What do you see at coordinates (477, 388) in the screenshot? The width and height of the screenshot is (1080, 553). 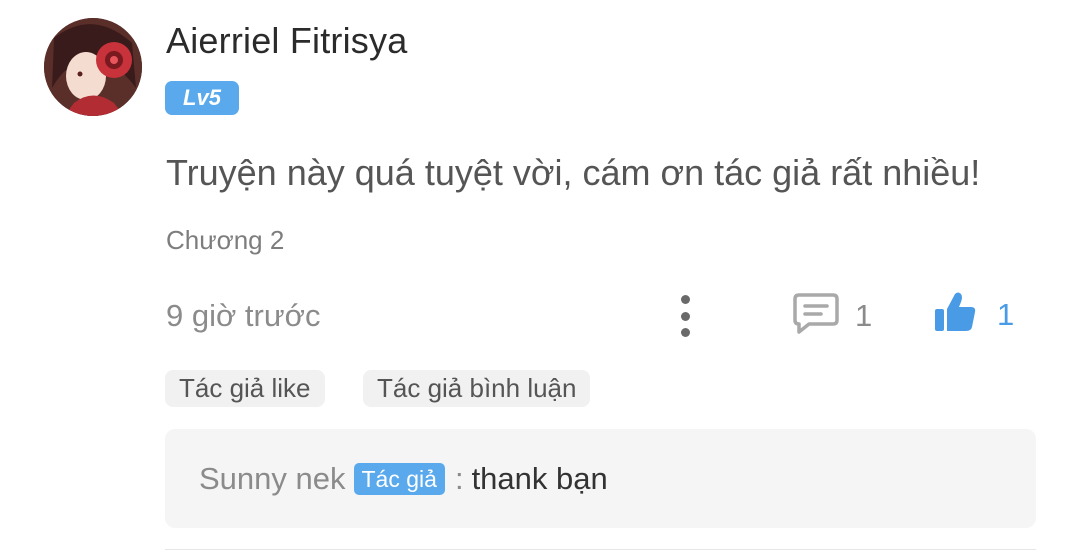 I see `author-reply-chip: Tác giả bình luận` at bounding box center [477, 388].